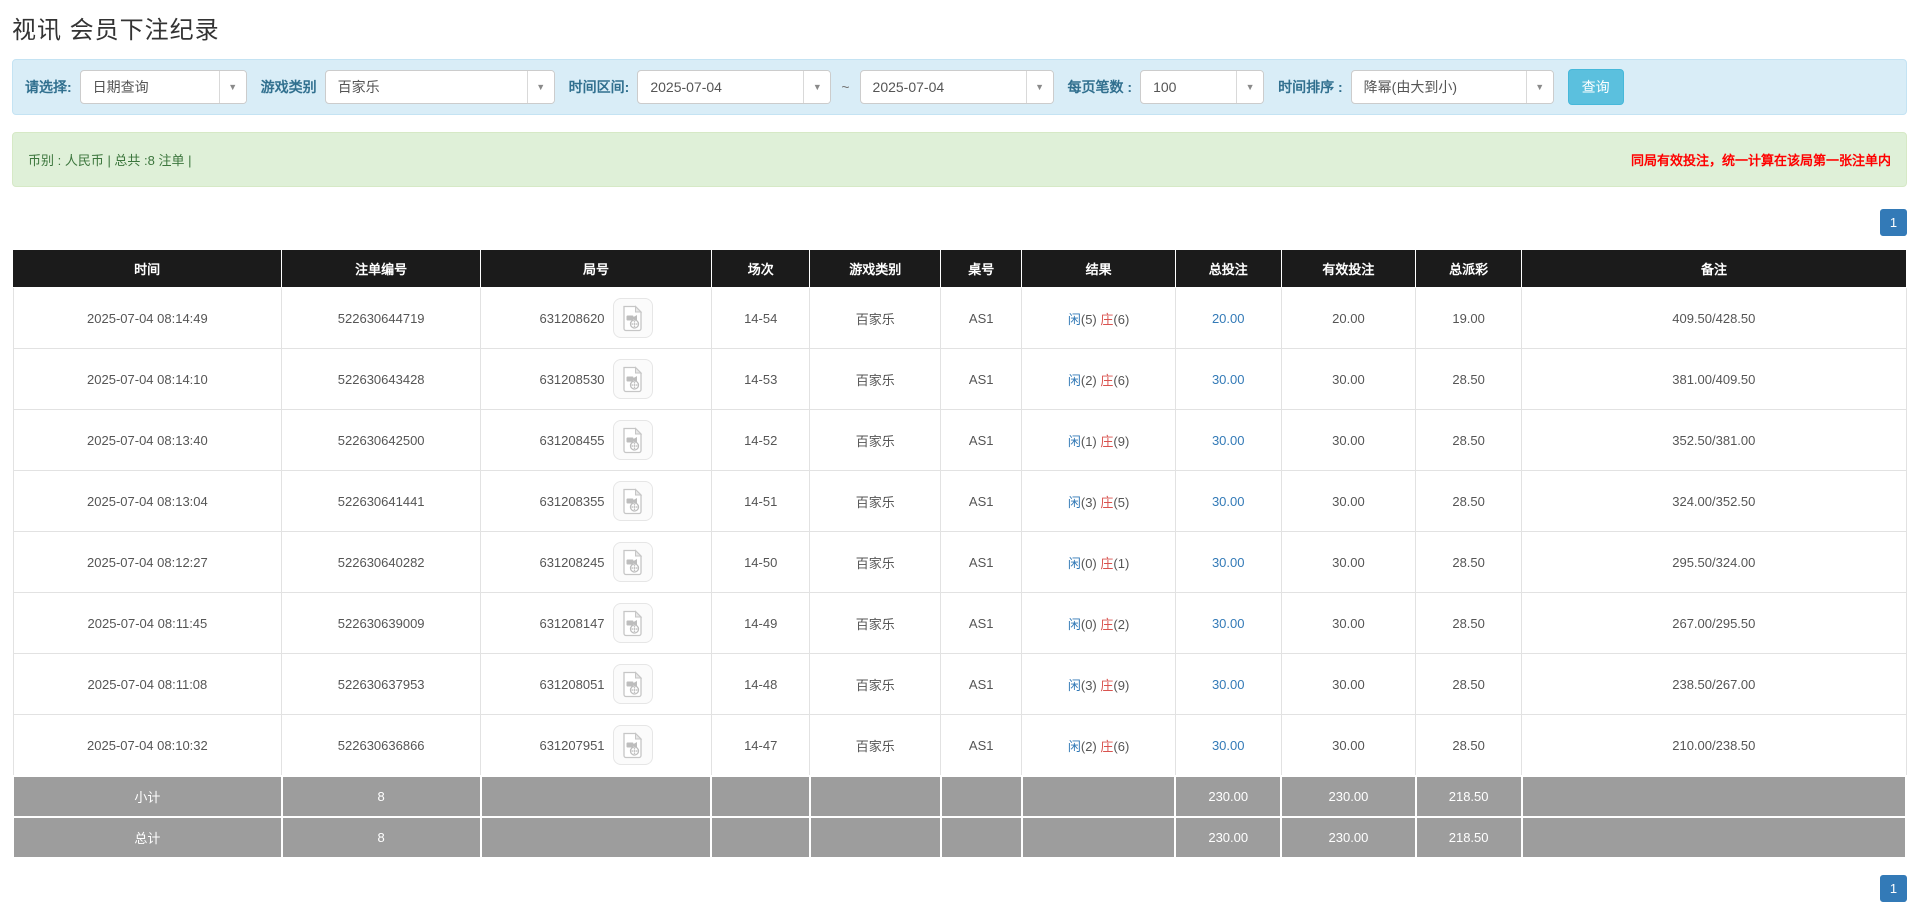  What do you see at coordinates (956, 87) in the screenshot?
I see `date-to-input: 2025-07-04 ▼` at bounding box center [956, 87].